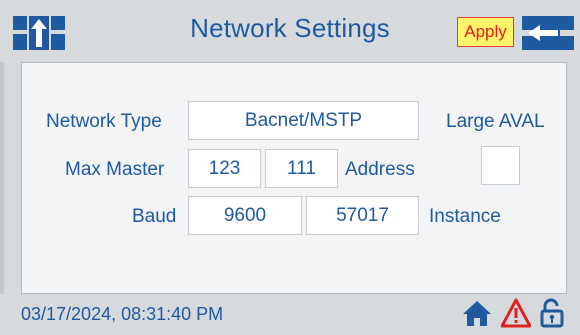 This screenshot has height=335, width=580. Describe the element at coordinates (362, 215) in the screenshot. I see `instance-field: 57017` at that location.